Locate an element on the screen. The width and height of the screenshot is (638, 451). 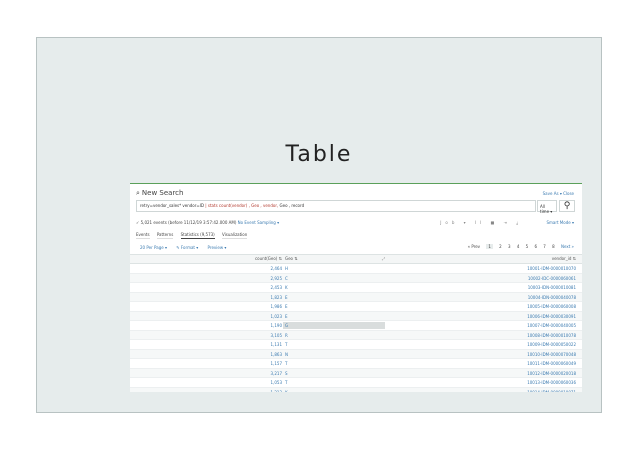
cell-geo: S is located at coordinates (286, 373).